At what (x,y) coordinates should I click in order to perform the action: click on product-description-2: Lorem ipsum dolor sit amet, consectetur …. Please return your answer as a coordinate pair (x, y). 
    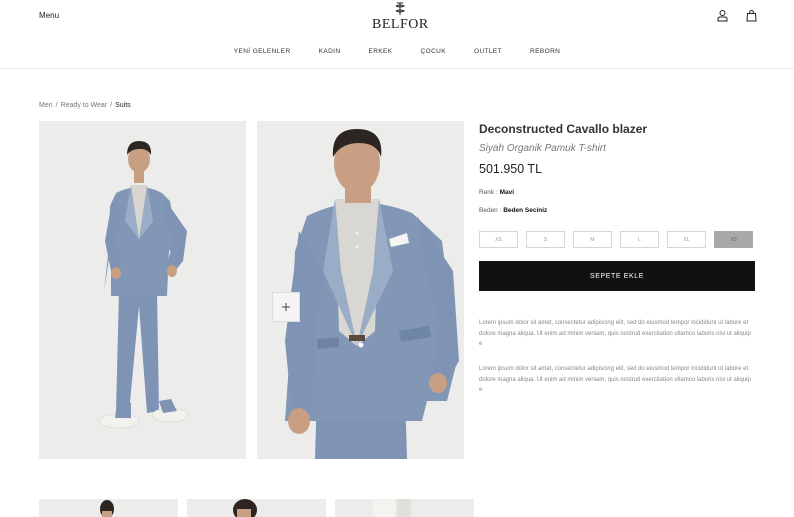
    Looking at the image, I should click on (615, 379).